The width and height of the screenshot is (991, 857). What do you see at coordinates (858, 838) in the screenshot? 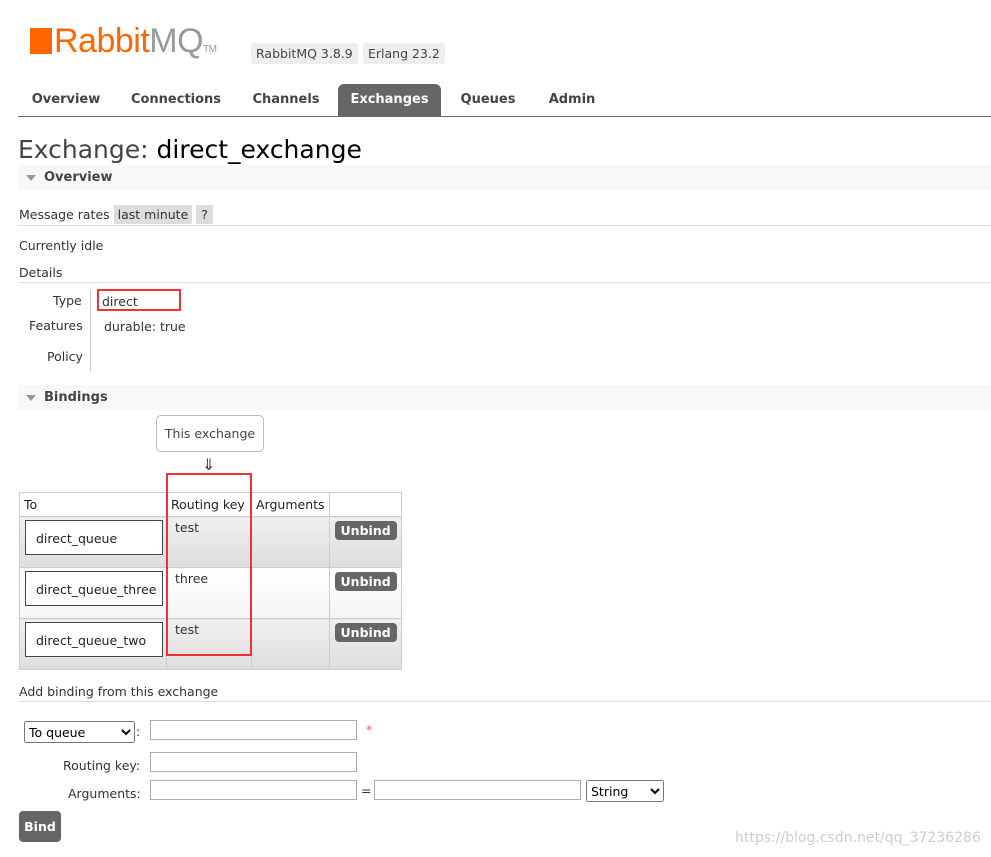
I see `watermark: https://blog.csdn.net/qq_37236286` at bounding box center [858, 838].